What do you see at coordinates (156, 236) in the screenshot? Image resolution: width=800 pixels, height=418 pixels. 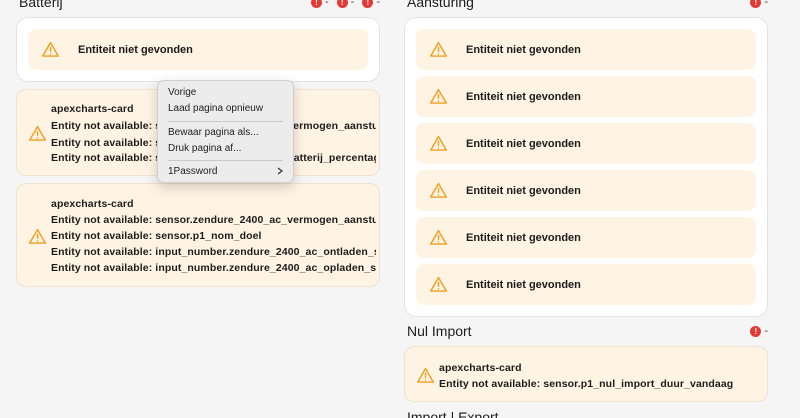 I see `error-line: Entity not available: sensor.p1_nom_doel` at bounding box center [156, 236].